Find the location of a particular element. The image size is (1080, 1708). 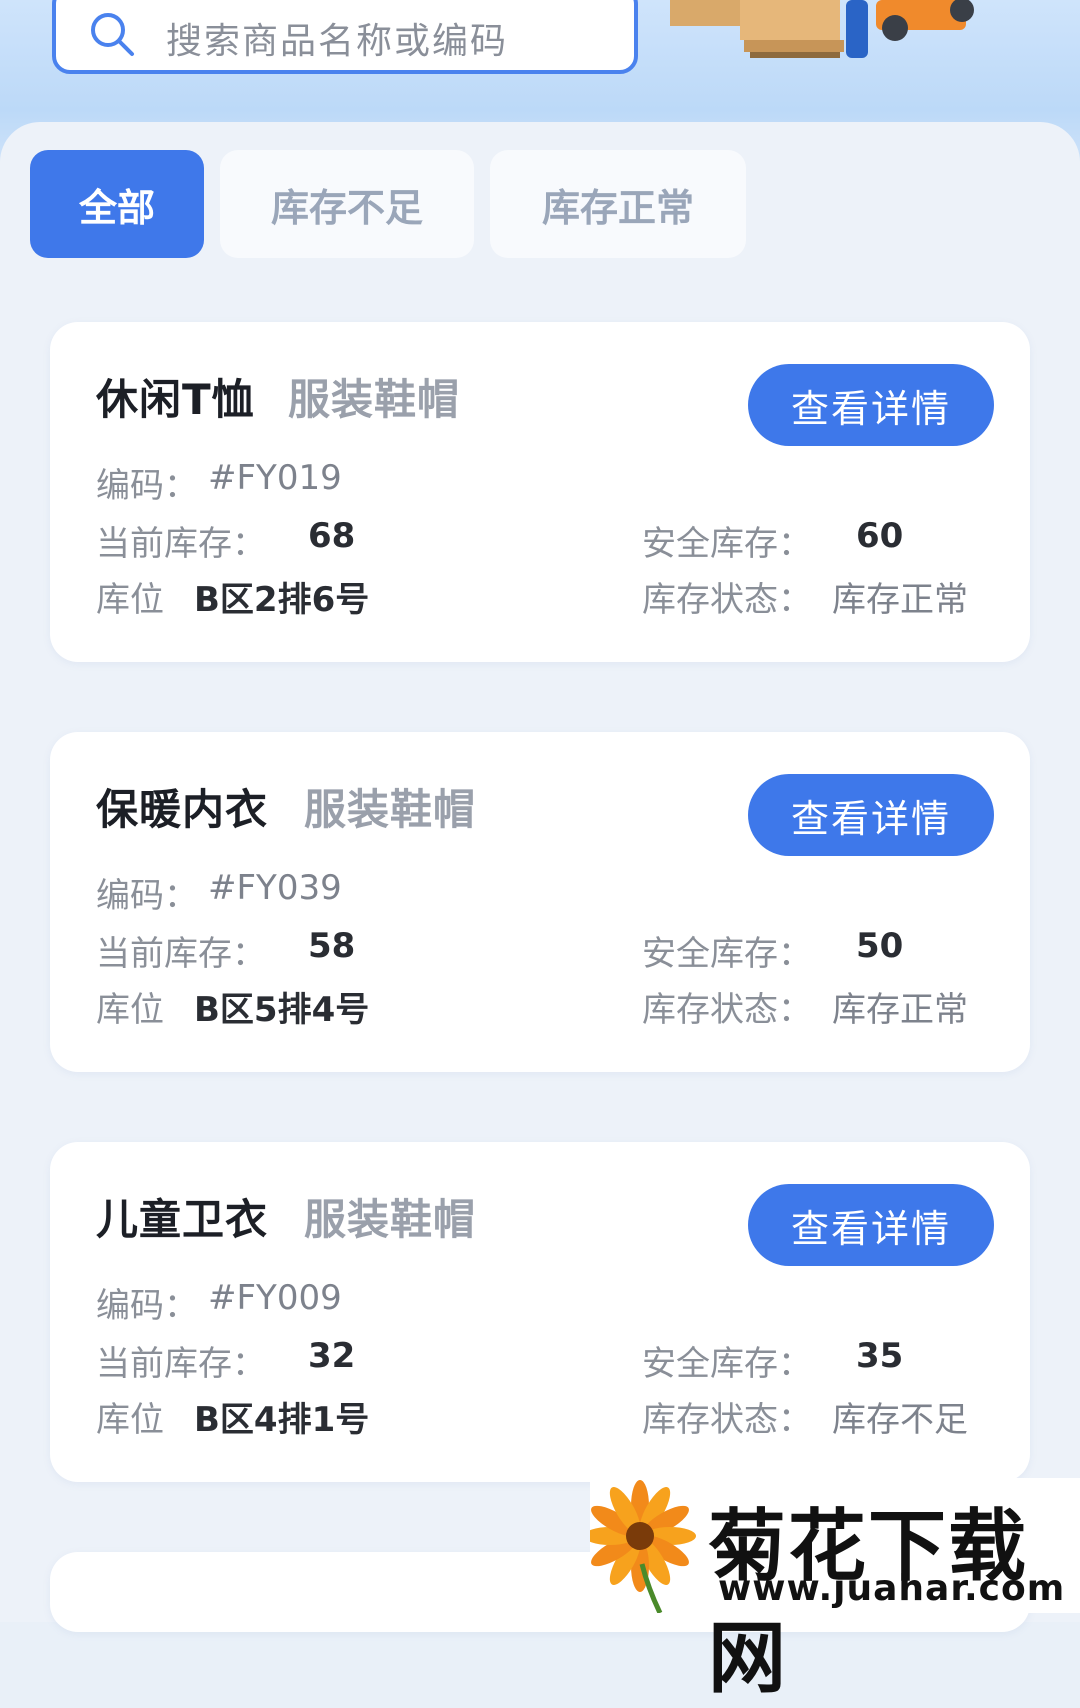

location-value: B区2排6号 is located at coordinates (282, 600).